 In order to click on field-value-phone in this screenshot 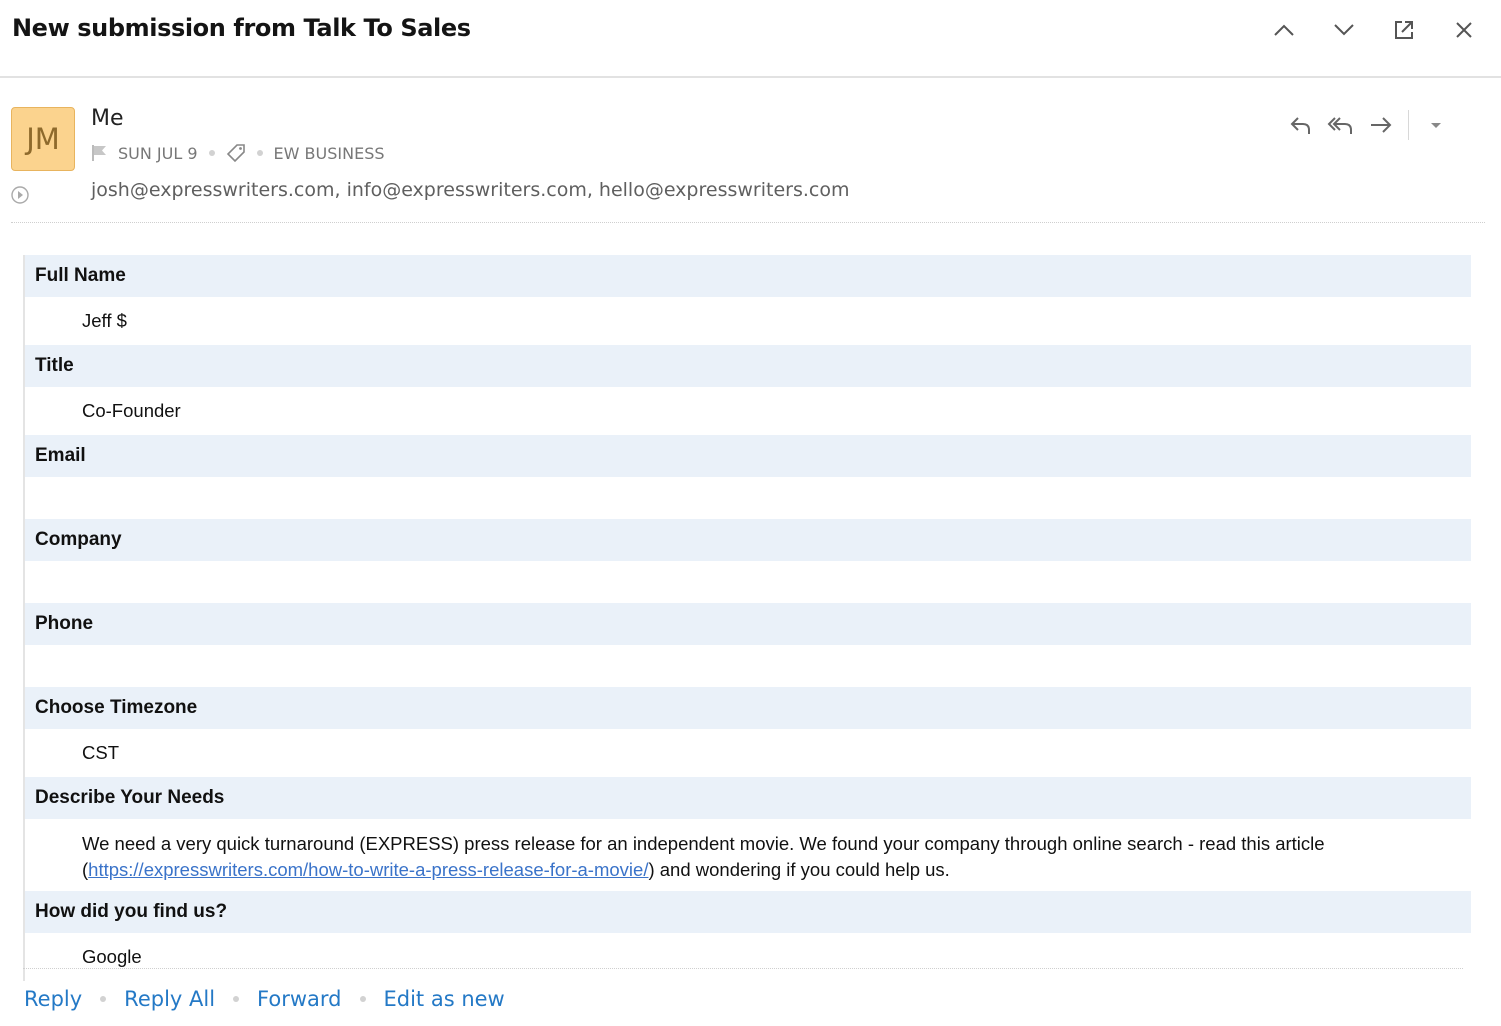, I will do `click(748, 666)`.